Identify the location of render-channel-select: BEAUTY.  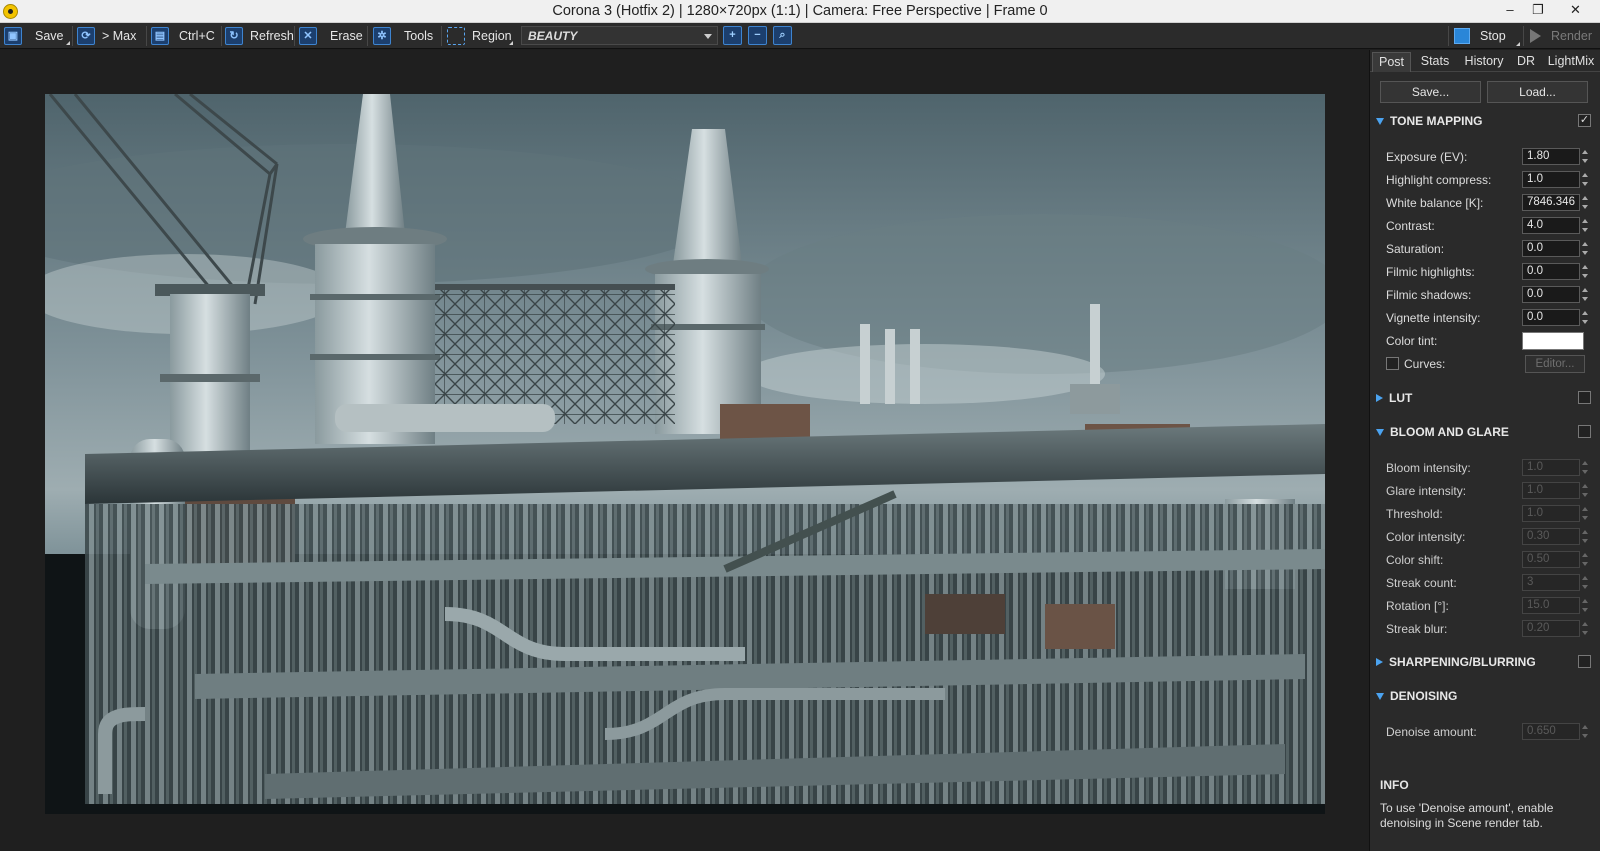
(619, 35).